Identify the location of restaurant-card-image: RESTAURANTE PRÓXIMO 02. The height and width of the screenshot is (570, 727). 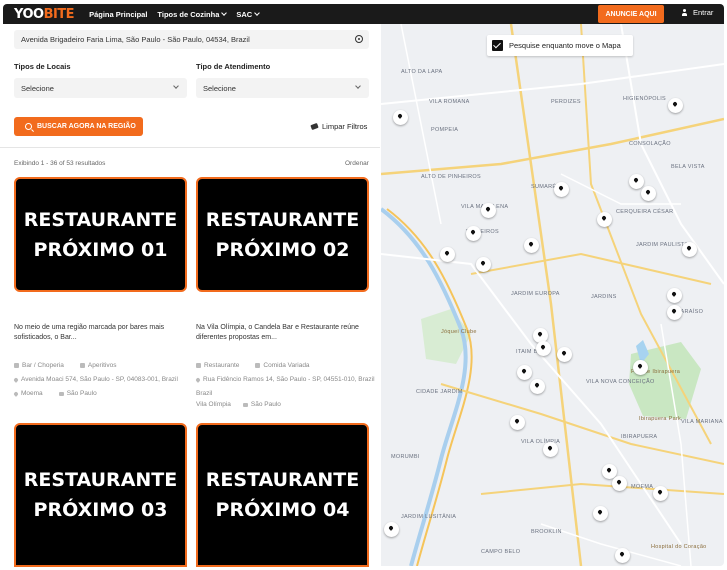
(282, 234).